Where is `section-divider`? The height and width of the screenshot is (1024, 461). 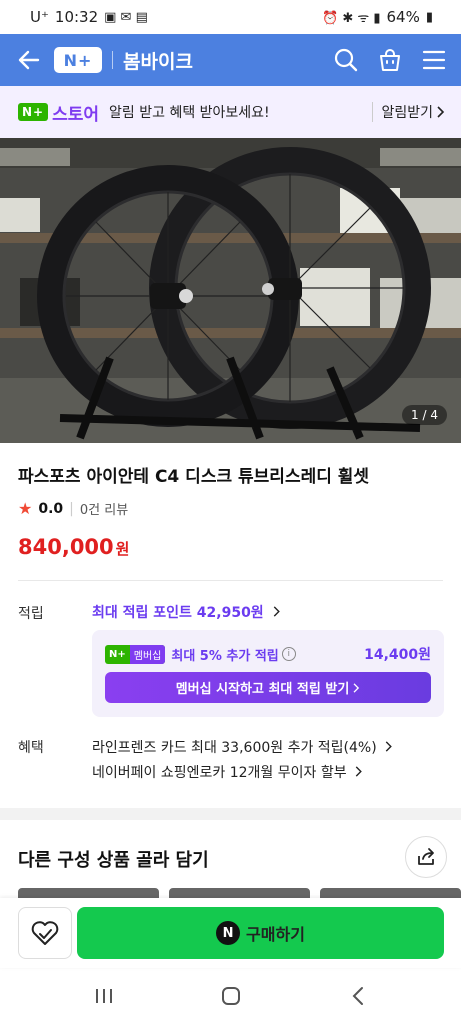
section-divider is located at coordinates (230, 580).